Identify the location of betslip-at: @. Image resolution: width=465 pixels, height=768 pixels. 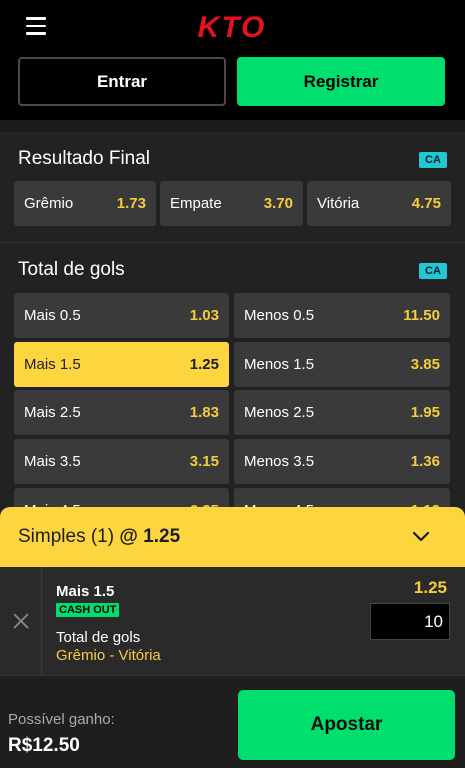
(128, 536).